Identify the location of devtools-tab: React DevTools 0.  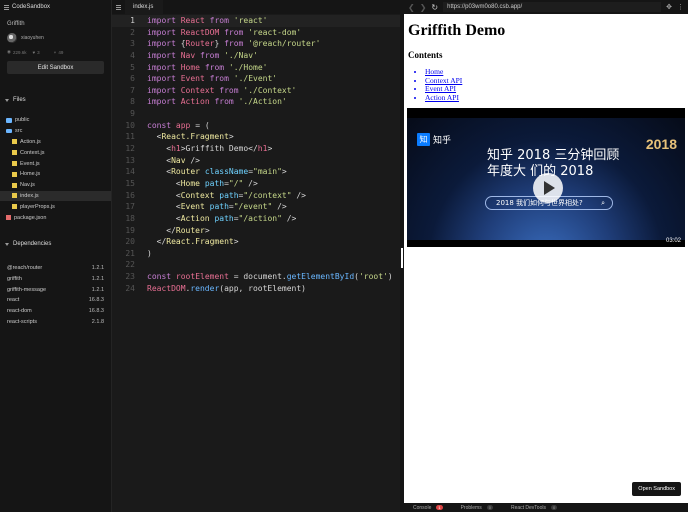
(534, 508).